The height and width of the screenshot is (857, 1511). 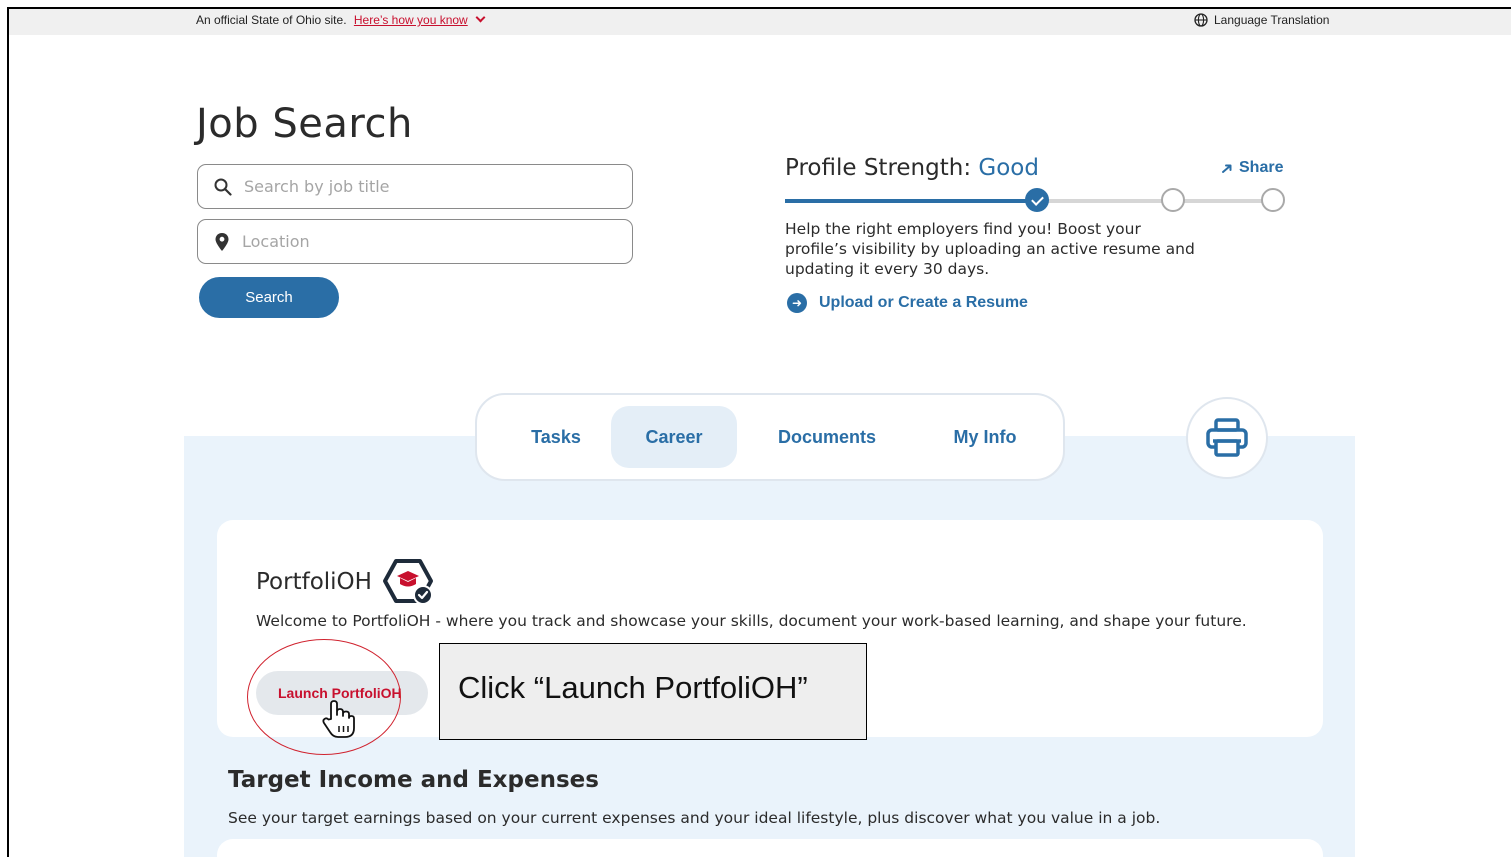 I want to click on arrow-right-circle-icon: ➜, so click(x=797, y=303).